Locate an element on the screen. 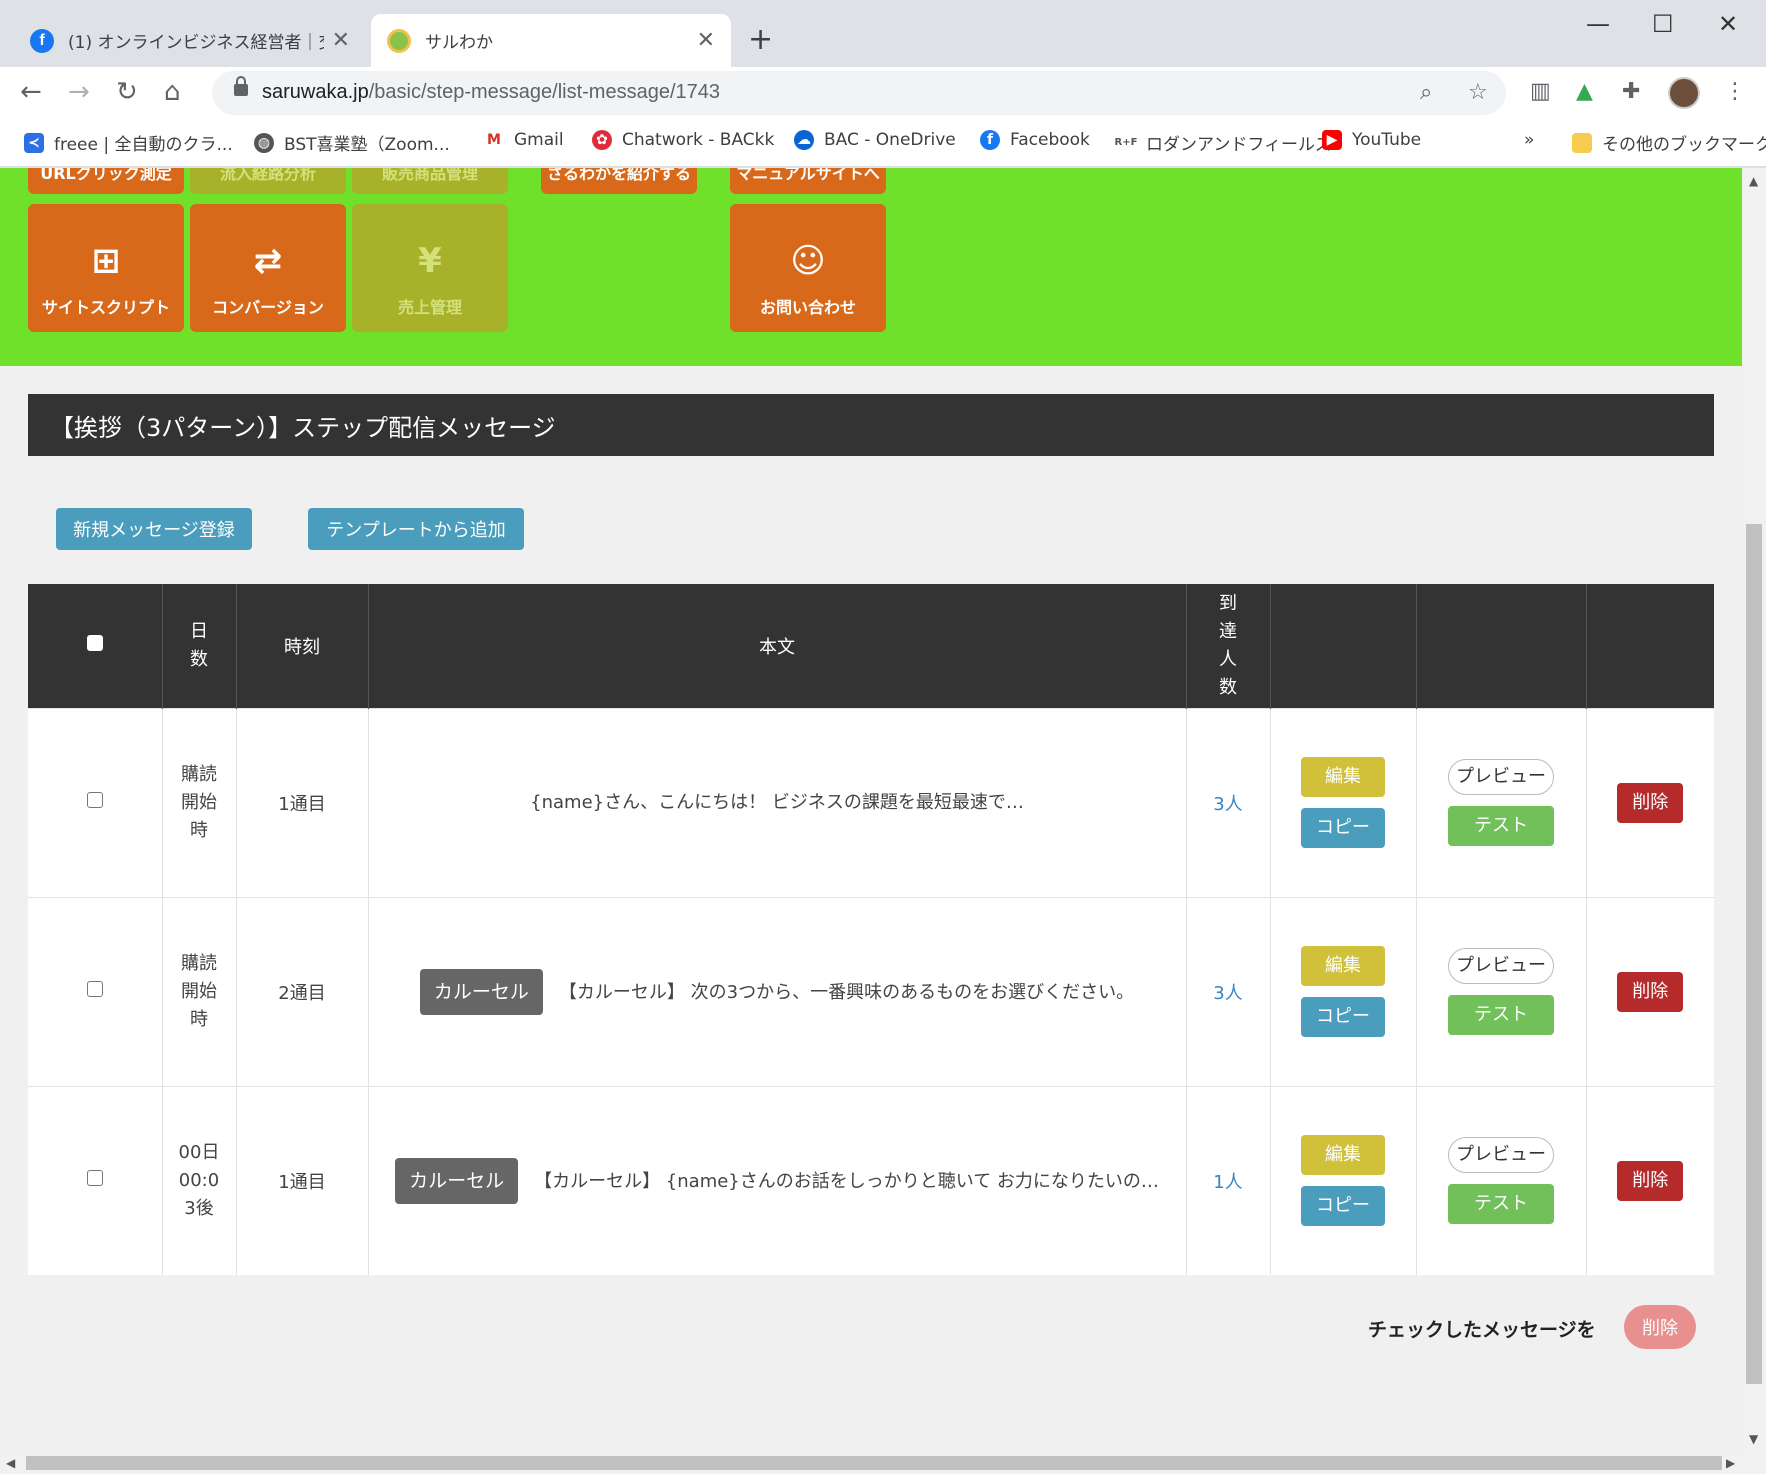  vertical-scrollbar: ▲ ▼ is located at coordinates (1754, 810).